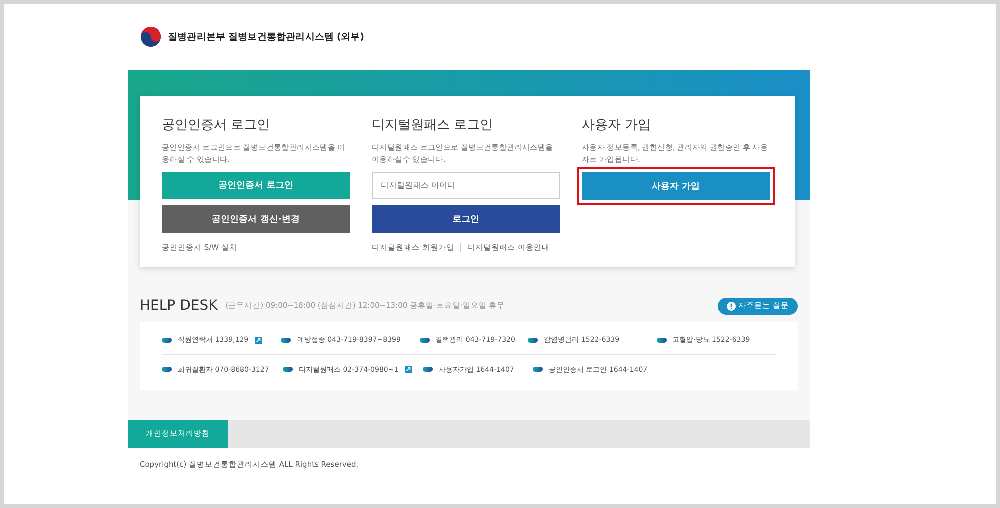 Image resolution: width=1000 pixels, height=508 pixels. What do you see at coordinates (617, 125) in the screenshot?
I see `panel-title: 사용자 가입` at bounding box center [617, 125].